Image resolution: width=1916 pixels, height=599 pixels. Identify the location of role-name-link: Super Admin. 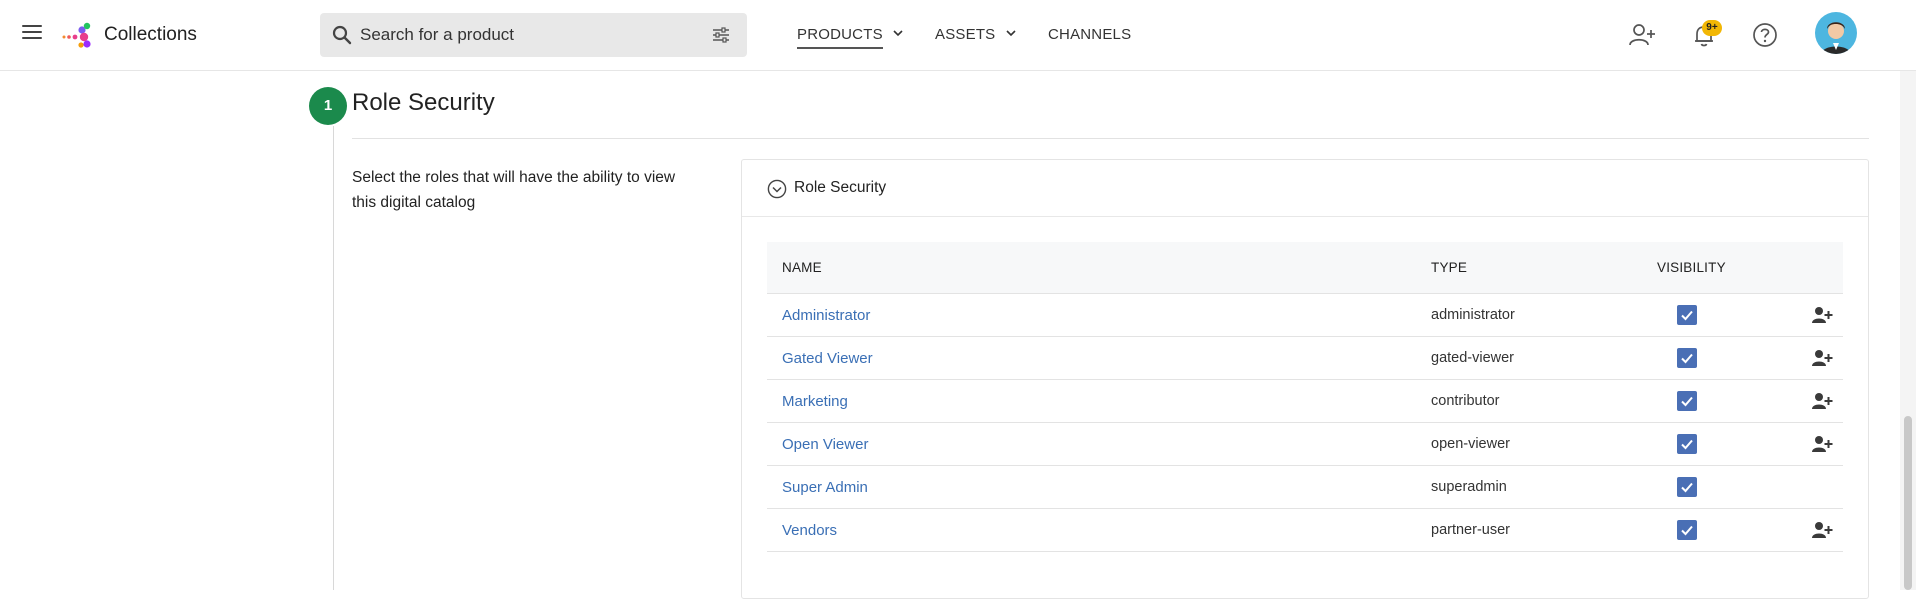
(825, 487).